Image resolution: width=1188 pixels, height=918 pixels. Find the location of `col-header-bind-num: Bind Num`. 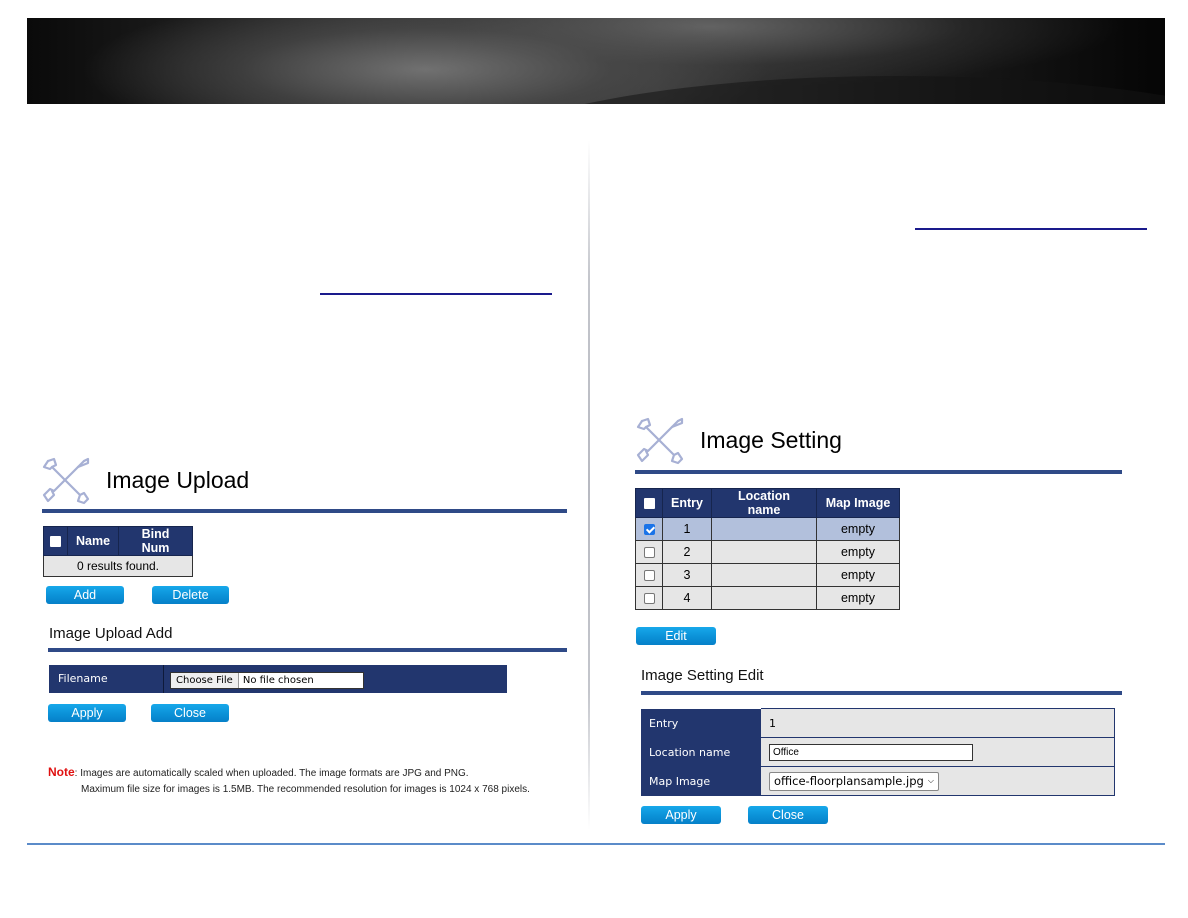

col-header-bind-num: Bind Num is located at coordinates (155, 541).